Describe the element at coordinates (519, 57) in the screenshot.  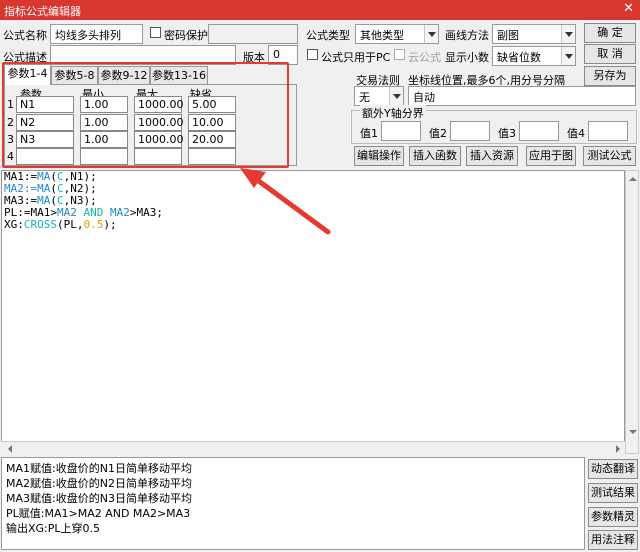
I see `decimals-value: 缺省位数` at that location.